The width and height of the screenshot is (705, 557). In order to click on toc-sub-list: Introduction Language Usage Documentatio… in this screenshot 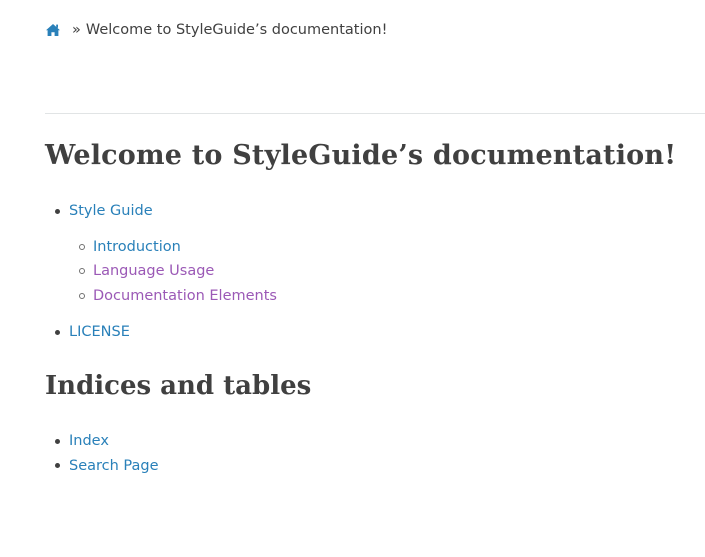, I will do `click(173, 272)`.